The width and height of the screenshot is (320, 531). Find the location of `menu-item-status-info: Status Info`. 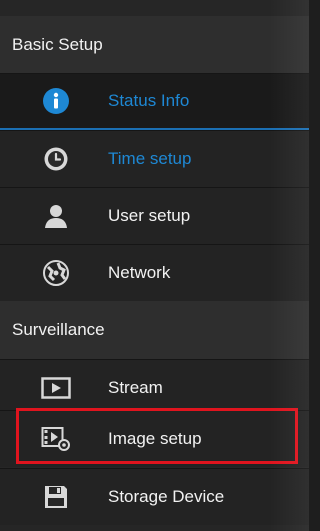

menu-item-status-info: Status Info is located at coordinates (154, 101).